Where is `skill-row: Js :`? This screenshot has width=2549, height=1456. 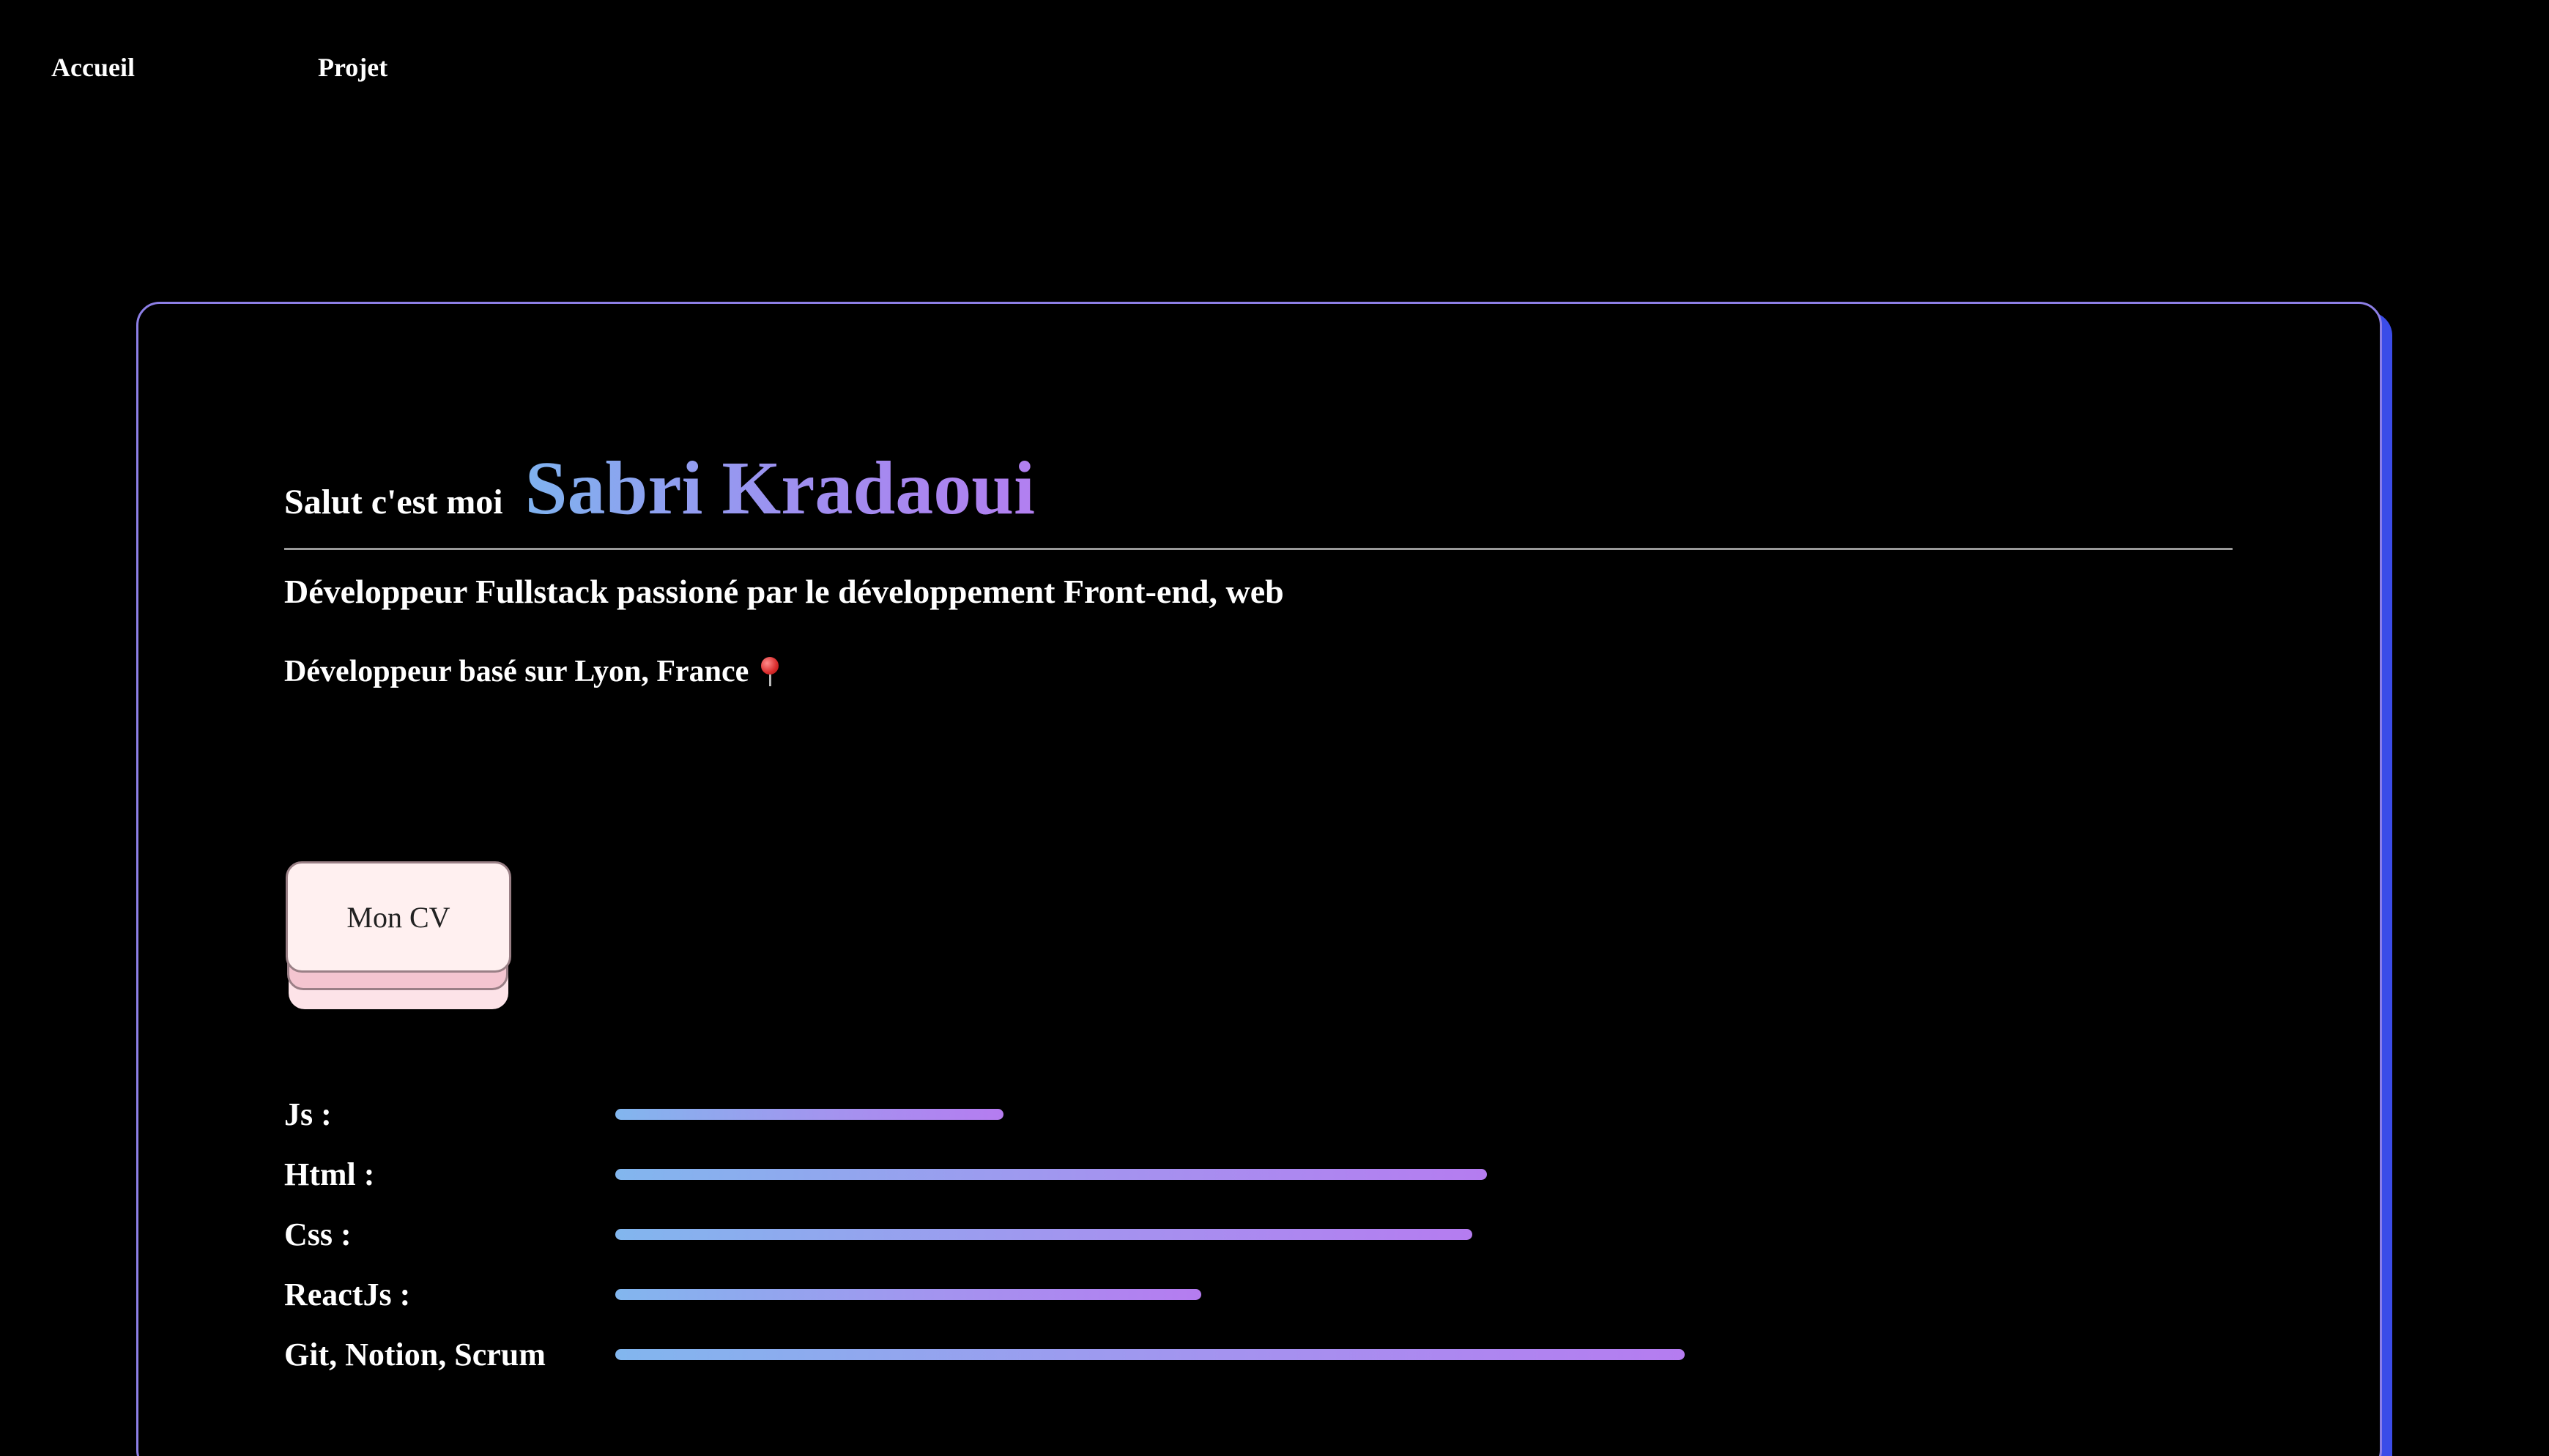 skill-row: Js : is located at coordinates (984, 1114).